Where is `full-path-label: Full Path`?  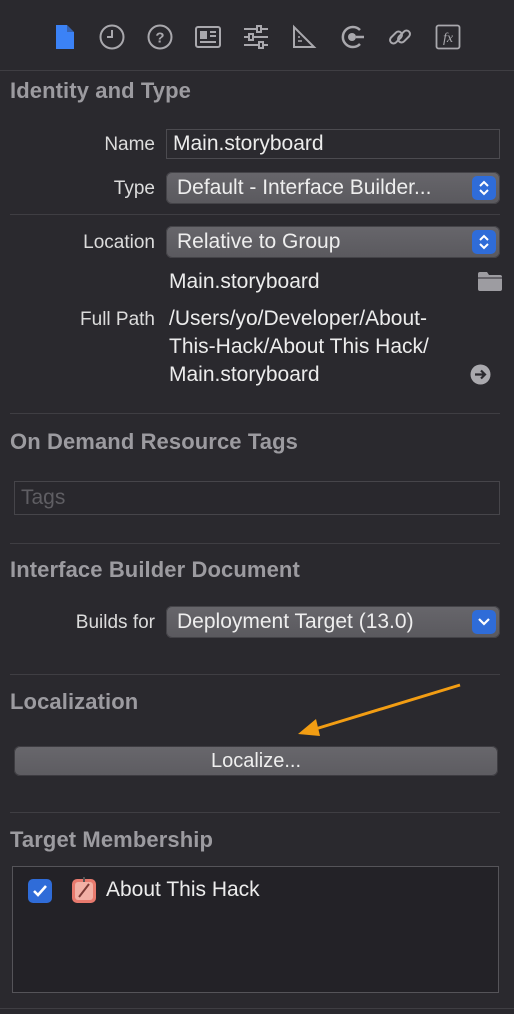
full-path-label: Full Path is located at coordinates (117, 319).